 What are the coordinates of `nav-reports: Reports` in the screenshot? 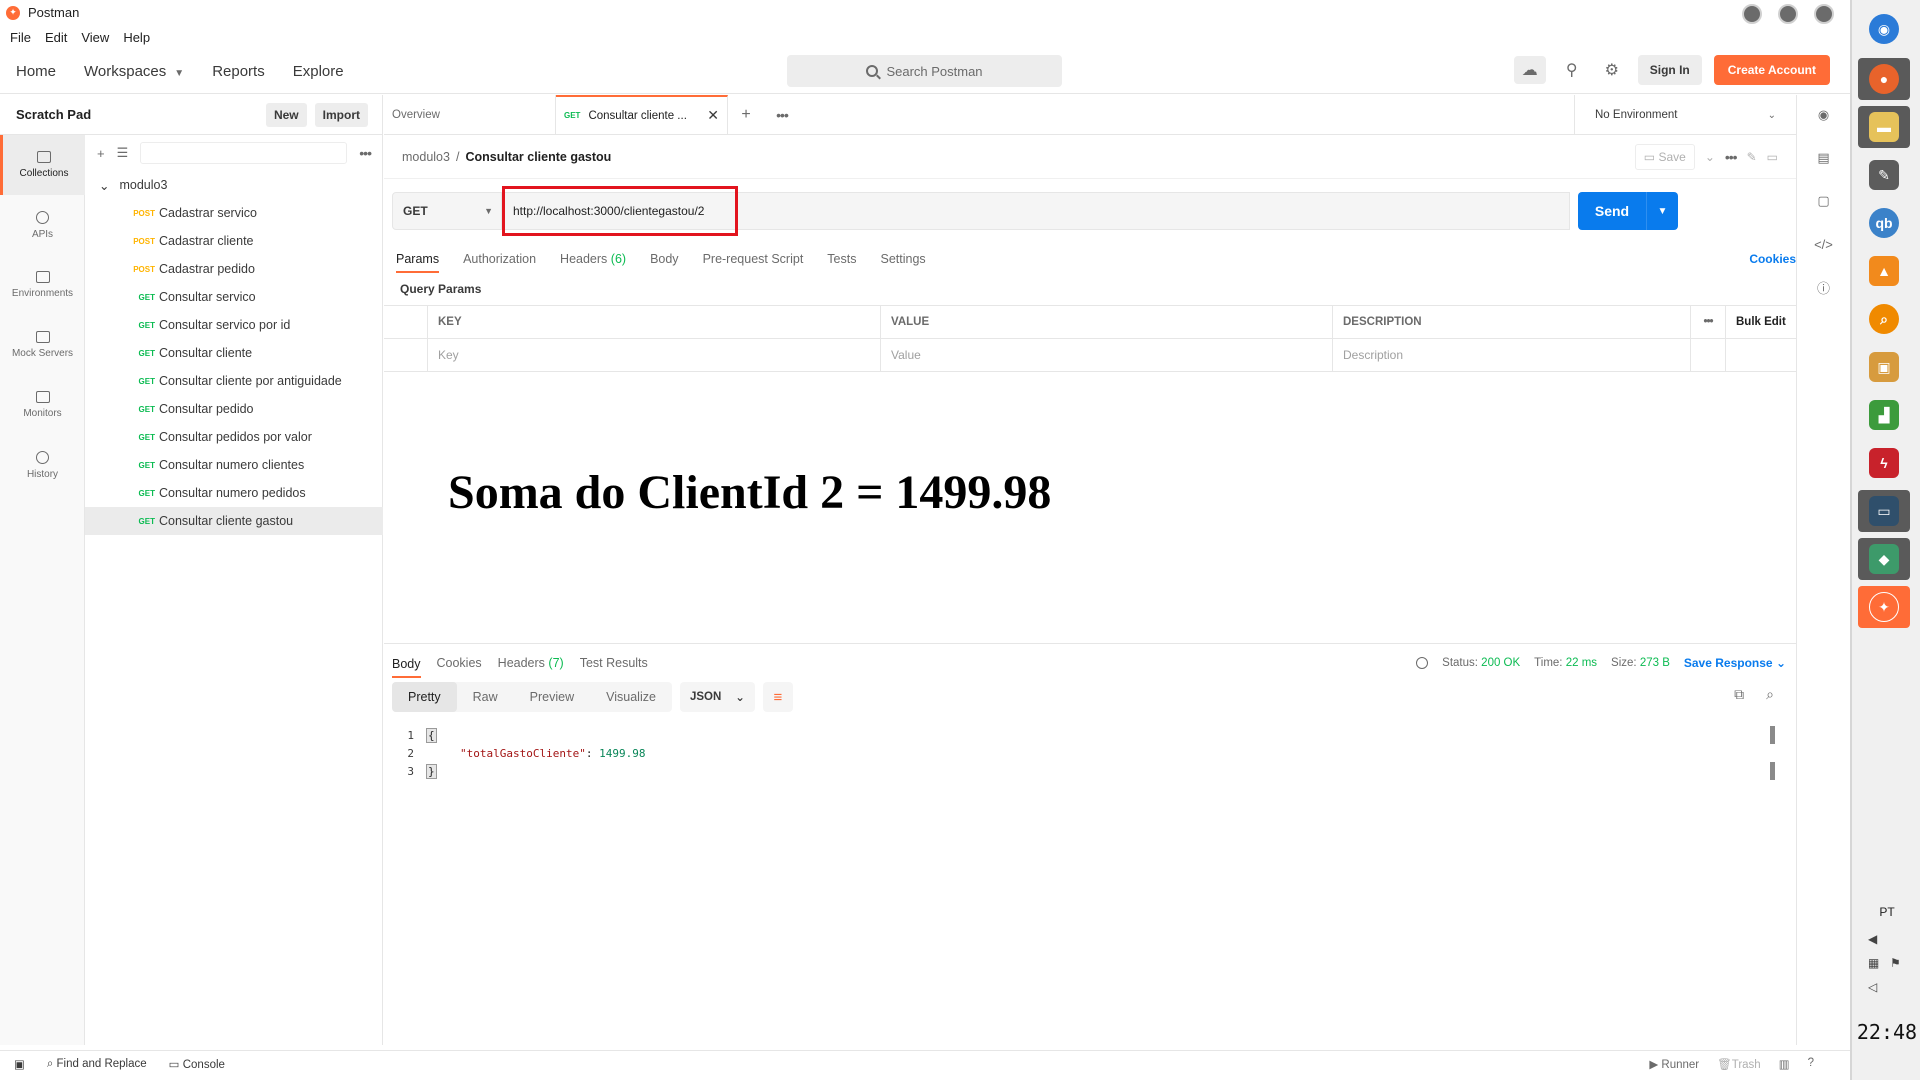 It's located at (238, 71).